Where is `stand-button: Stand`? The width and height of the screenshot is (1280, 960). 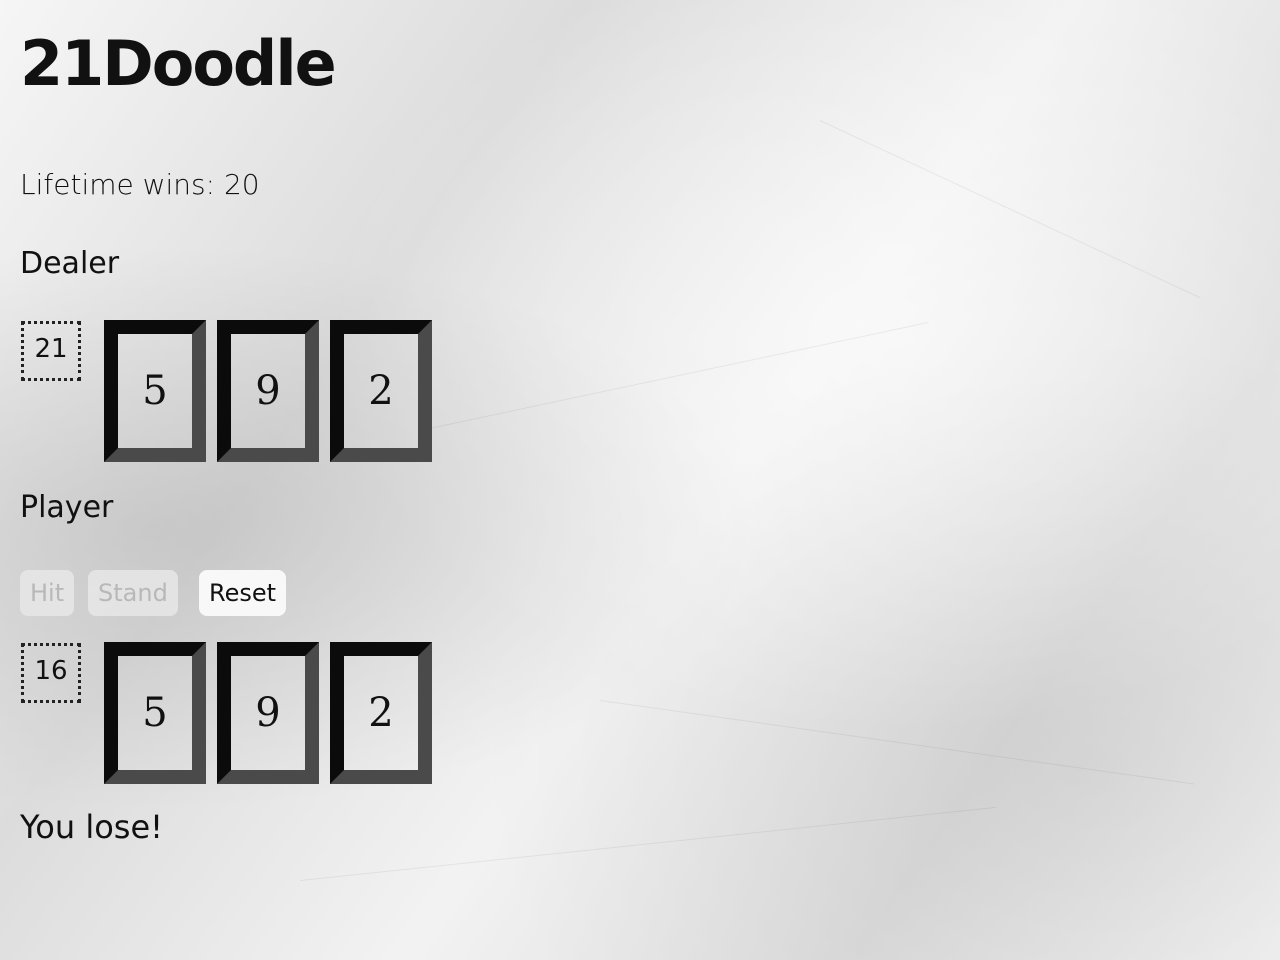 stand-button: Stand is located at coordinates (133, 593).